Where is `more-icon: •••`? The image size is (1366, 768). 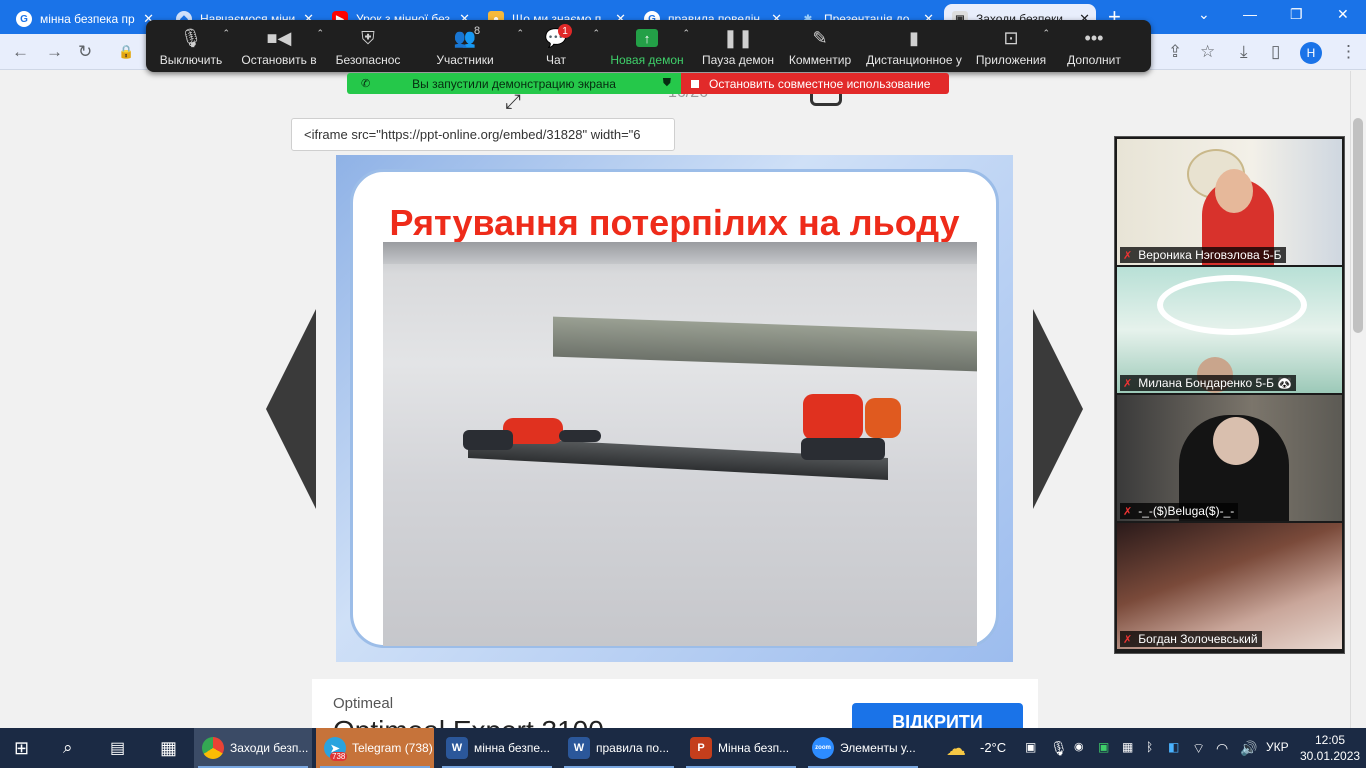
more-icon: ••• is located at coordinates (1094, 37).